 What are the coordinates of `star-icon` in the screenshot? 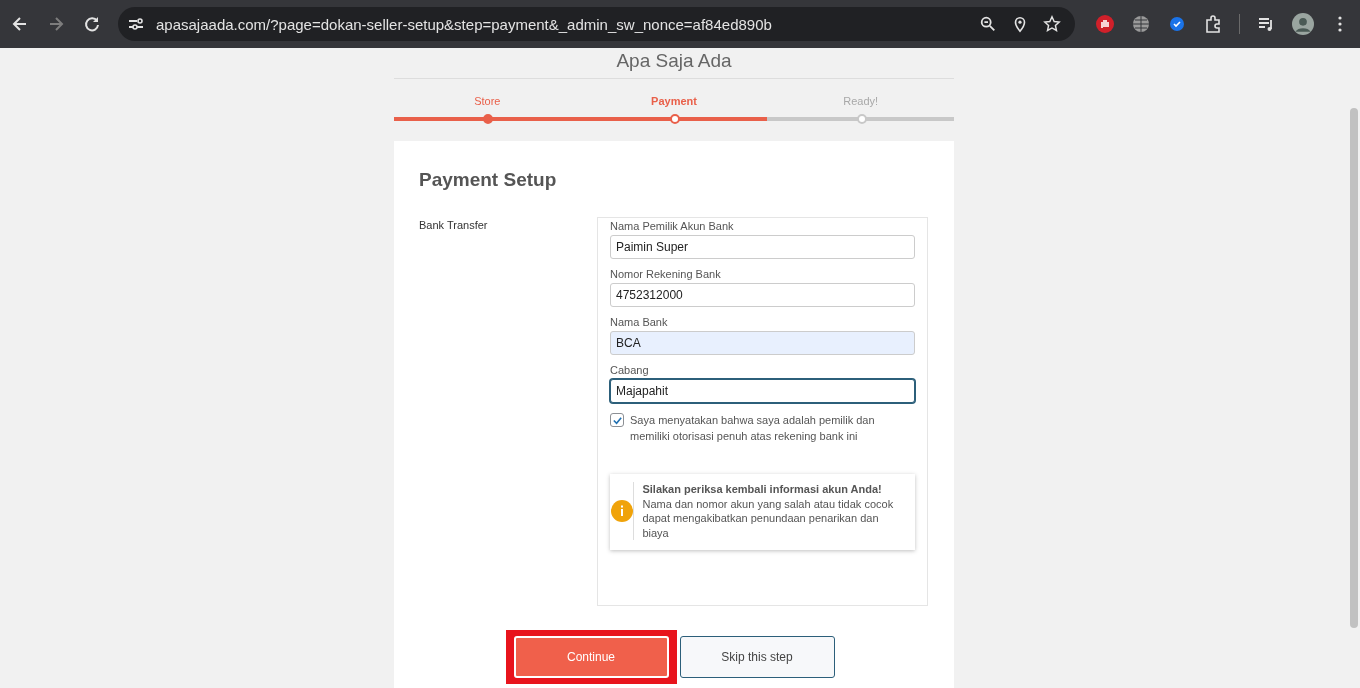 It's located at (1052, 24).